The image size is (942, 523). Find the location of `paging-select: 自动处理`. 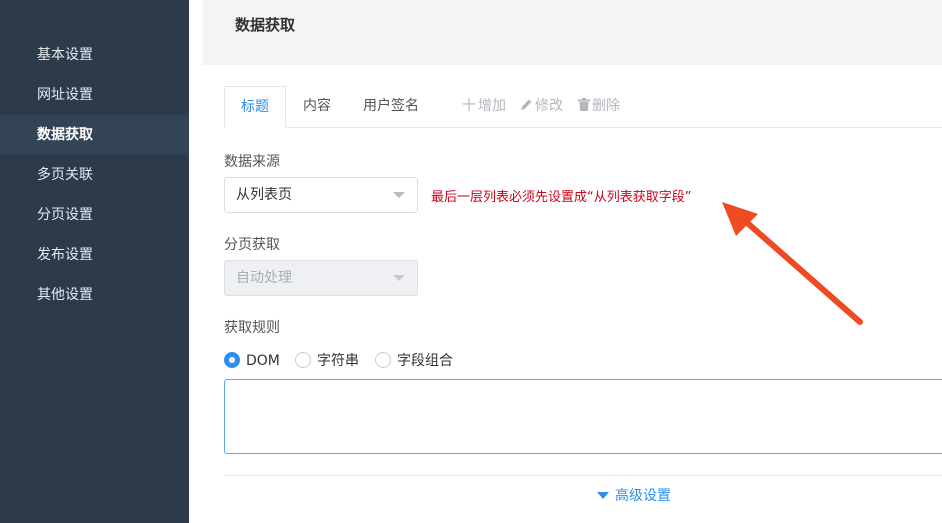

paging-select: 自动处理 is located at coordinates (321, 278).